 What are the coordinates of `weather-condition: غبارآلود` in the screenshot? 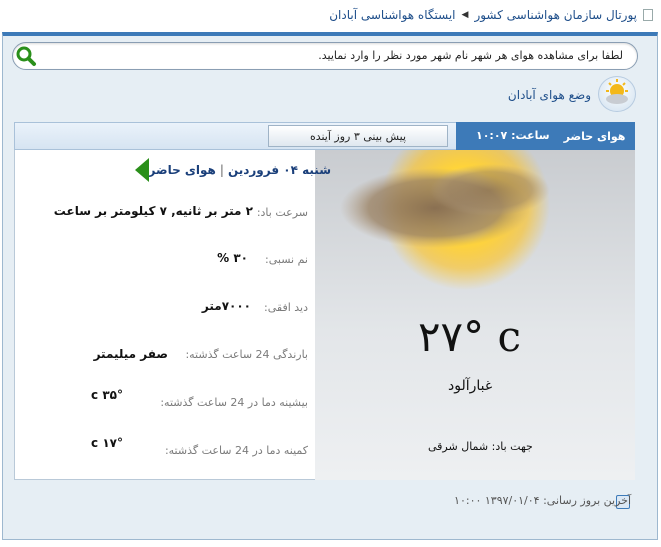 It's located at (470, 386).